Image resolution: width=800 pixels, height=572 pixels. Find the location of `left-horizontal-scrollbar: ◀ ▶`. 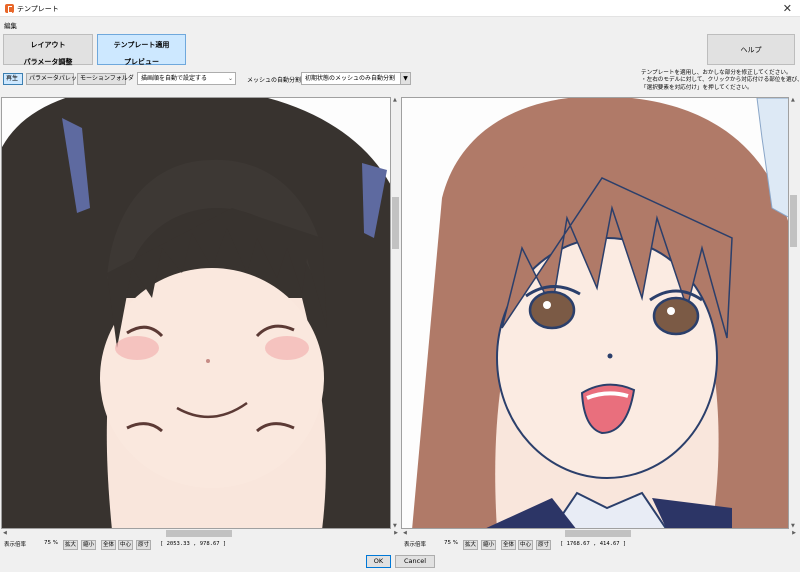

left-horizontal-scrollbar: ◀ ▶ is located at coordinates (200, 533).